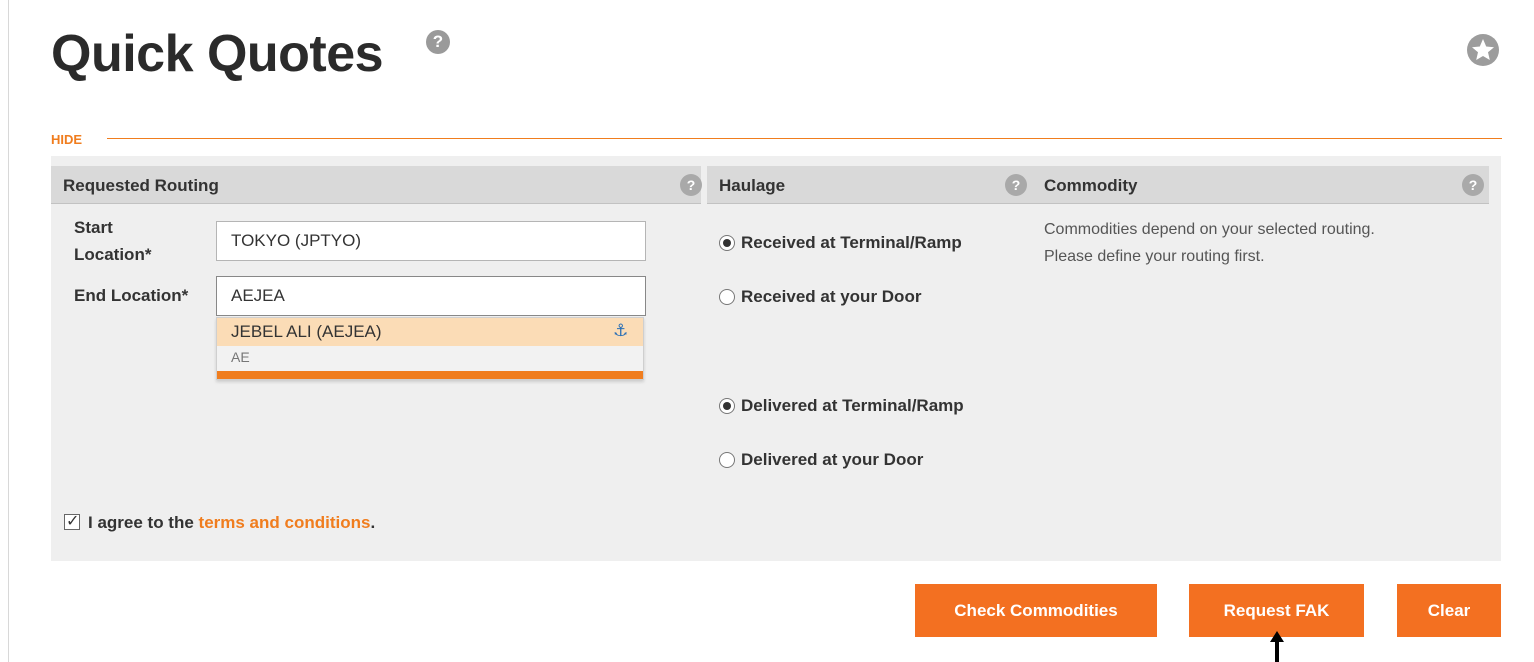 This screenshot has width=1534, height=662. I want to click on end-location-input, so click(431, 296).